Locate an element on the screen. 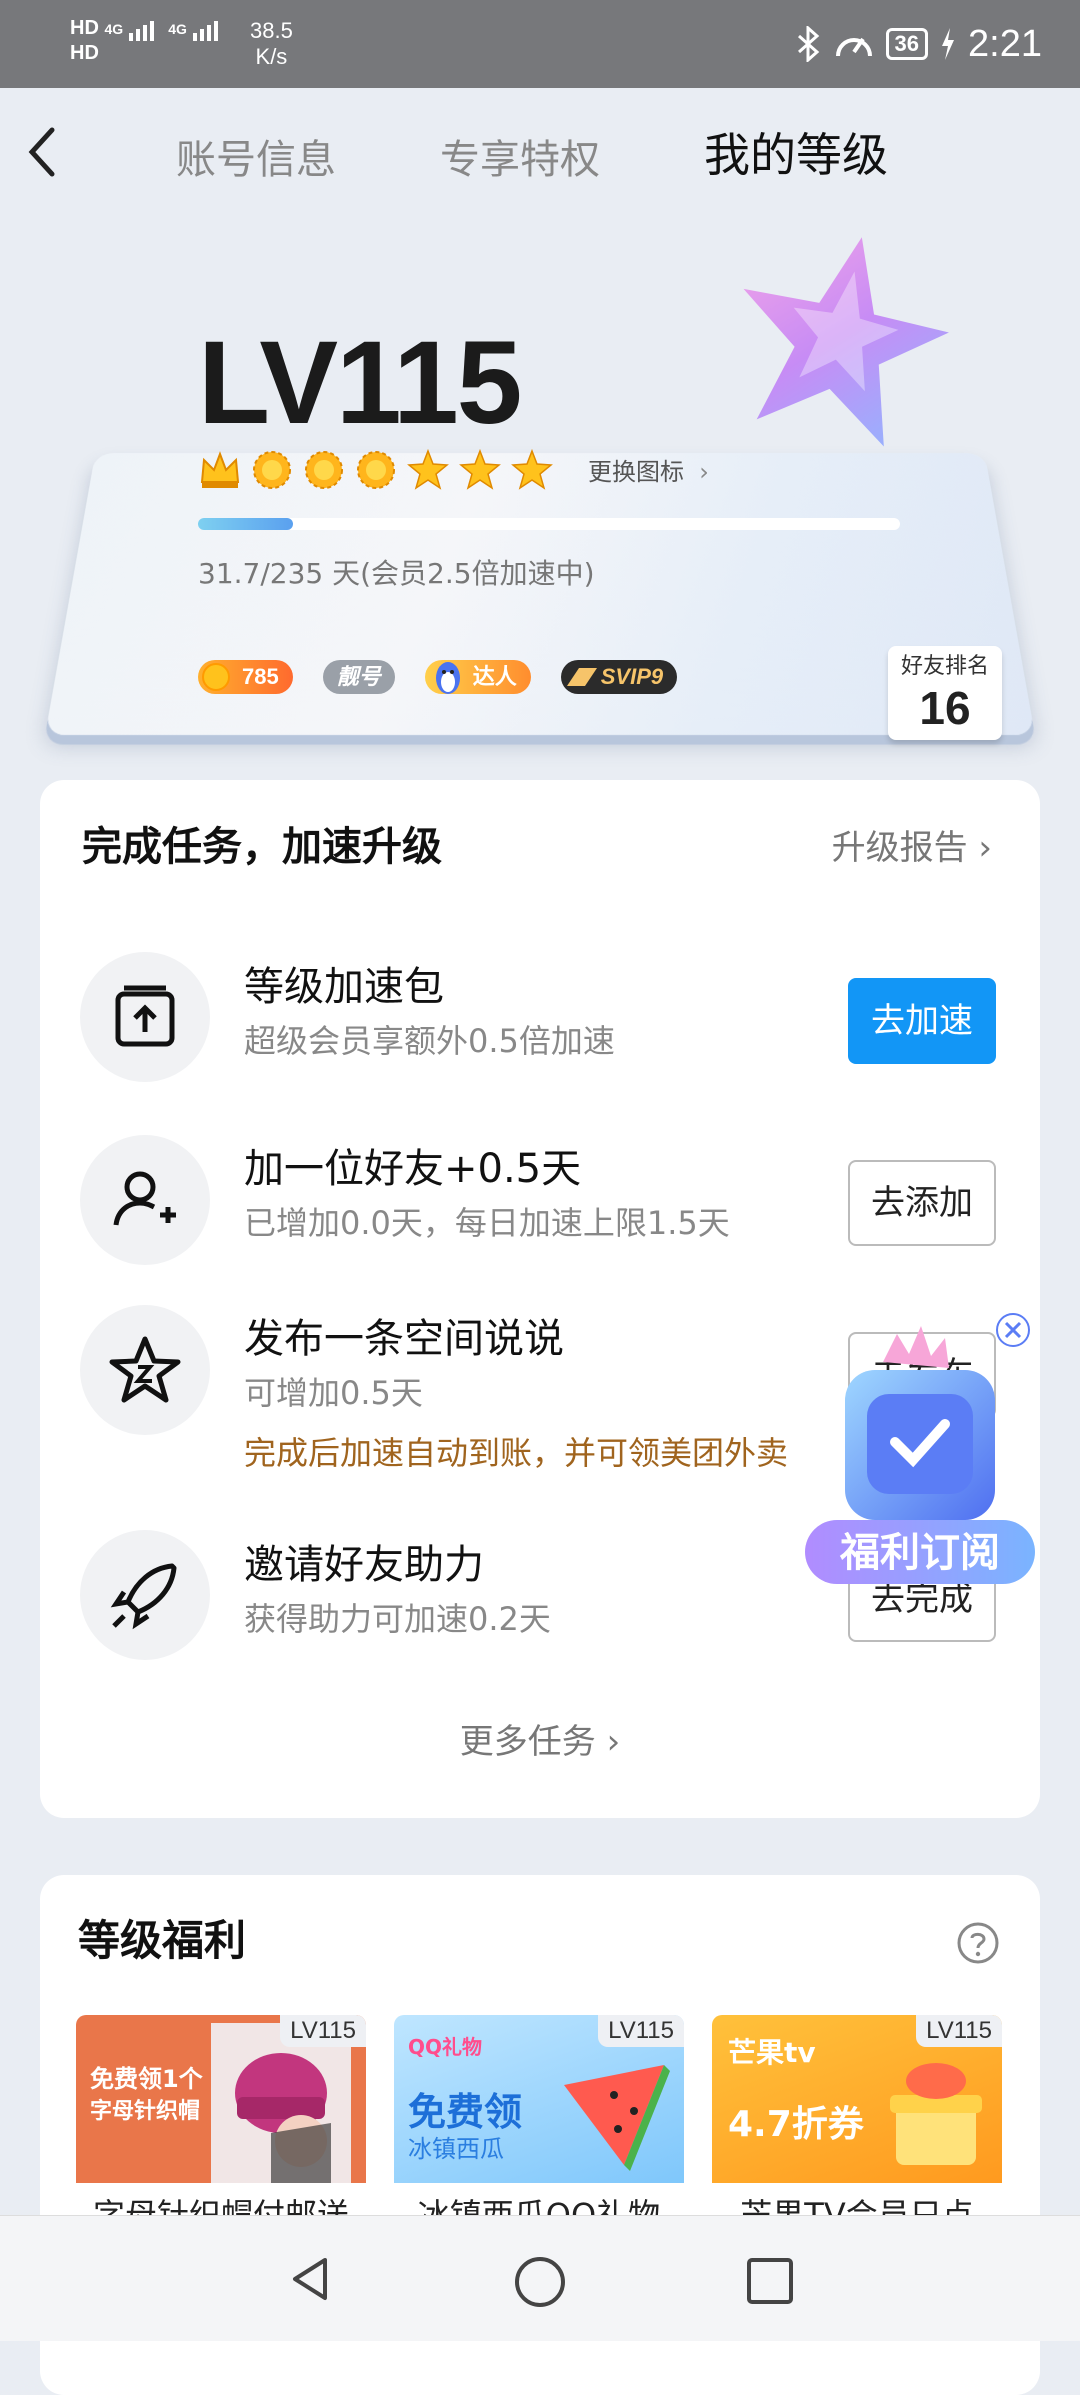  level-progress-track is located at coordinates (549, 524).